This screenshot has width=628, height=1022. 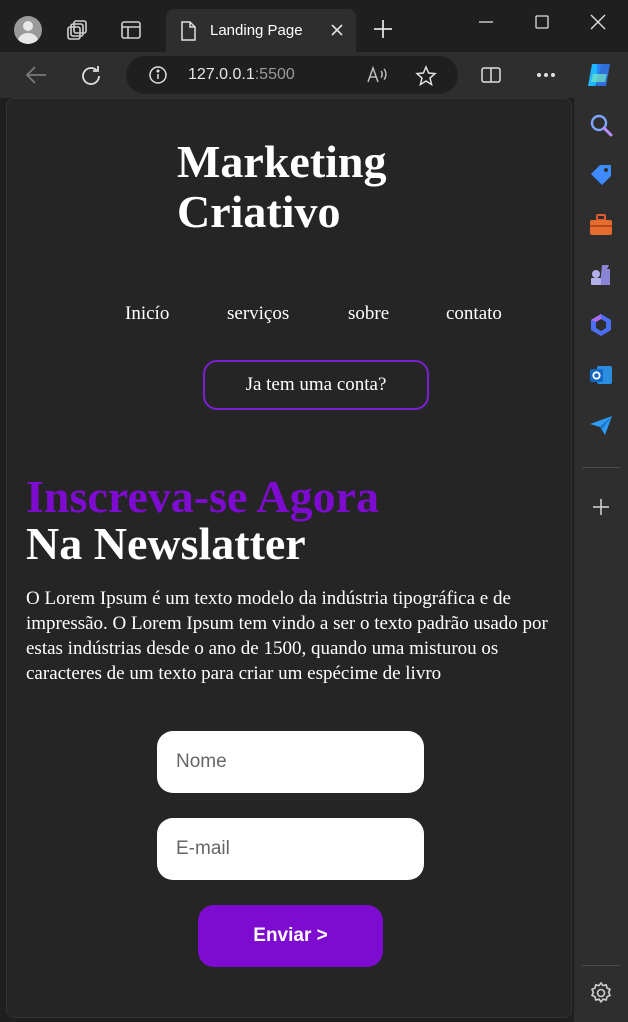 I want to click on close-window-icon, so click(x=598, y=22).